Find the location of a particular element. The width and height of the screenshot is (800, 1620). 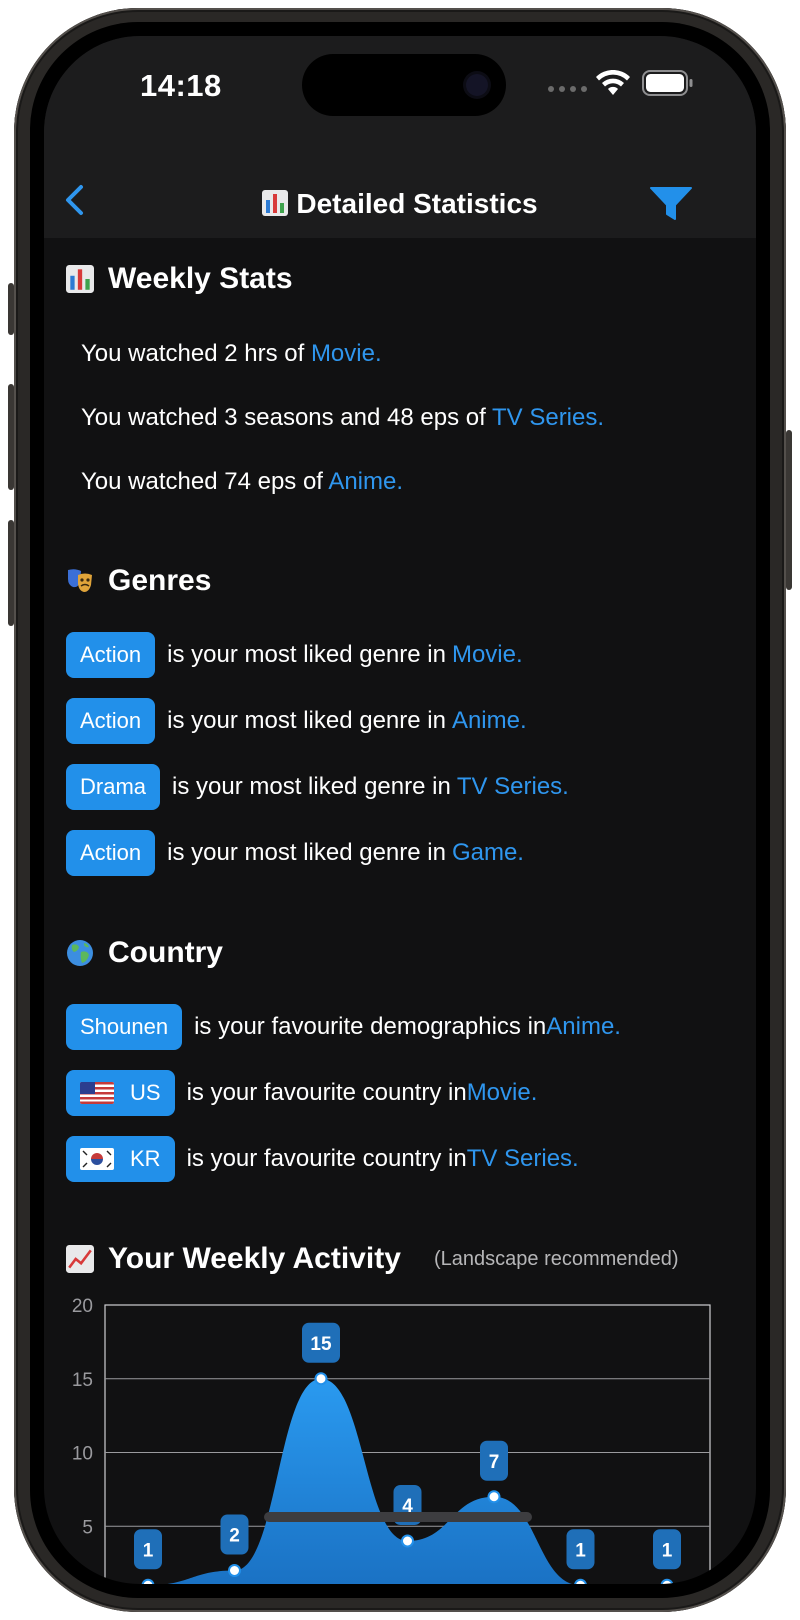

theater-masks-icon is located at coordinates (80, 580).